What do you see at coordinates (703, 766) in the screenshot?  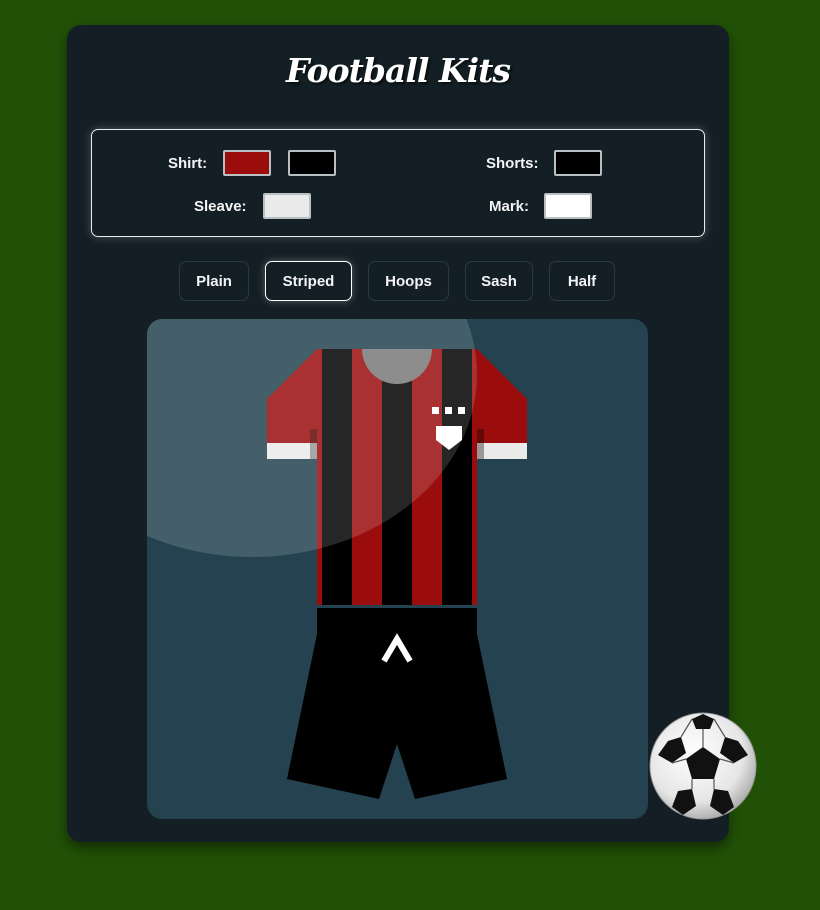 I see `soccer-ball-icon` at bounding box center [703, 766].